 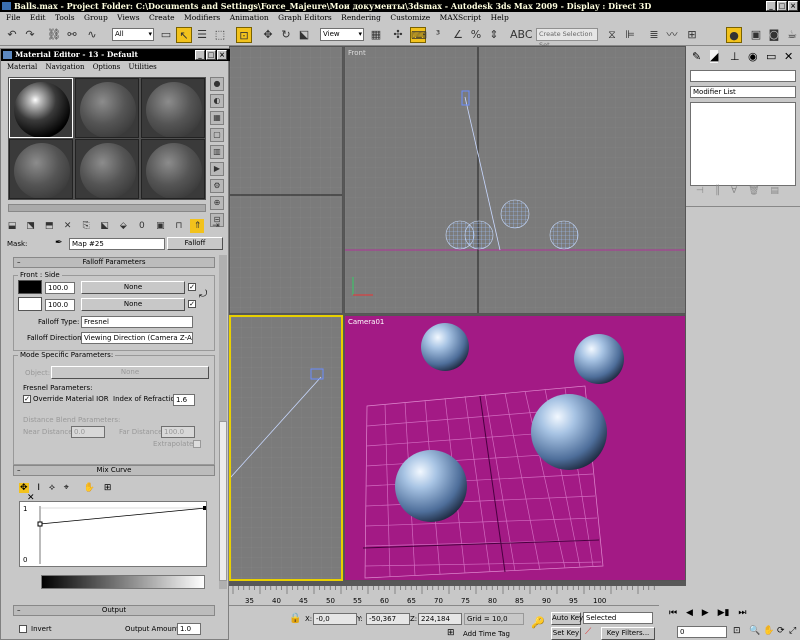 What do you see at coordinates (342, 34) in the screenshot?
I see `ref-coord-select: View` at bounding box center [342, 34].